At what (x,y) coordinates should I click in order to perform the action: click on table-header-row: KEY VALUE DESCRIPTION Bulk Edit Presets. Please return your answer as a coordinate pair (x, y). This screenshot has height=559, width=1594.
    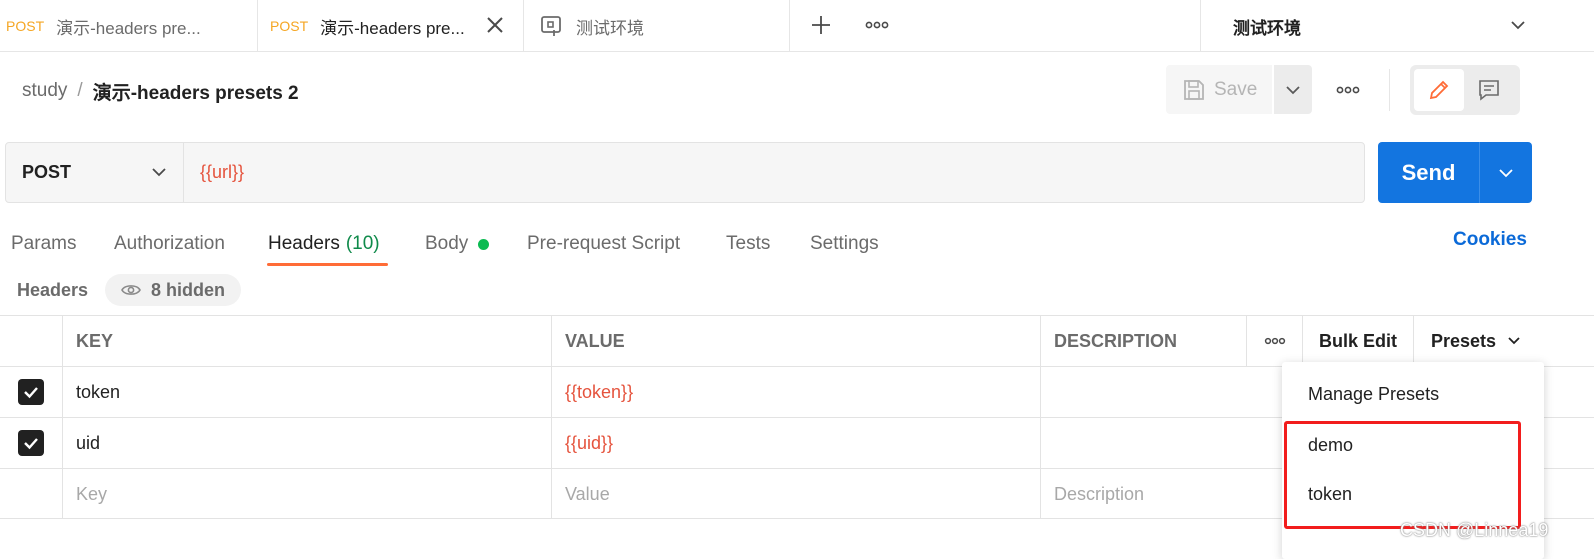
    Looking at the image, I should click on (797, 340).